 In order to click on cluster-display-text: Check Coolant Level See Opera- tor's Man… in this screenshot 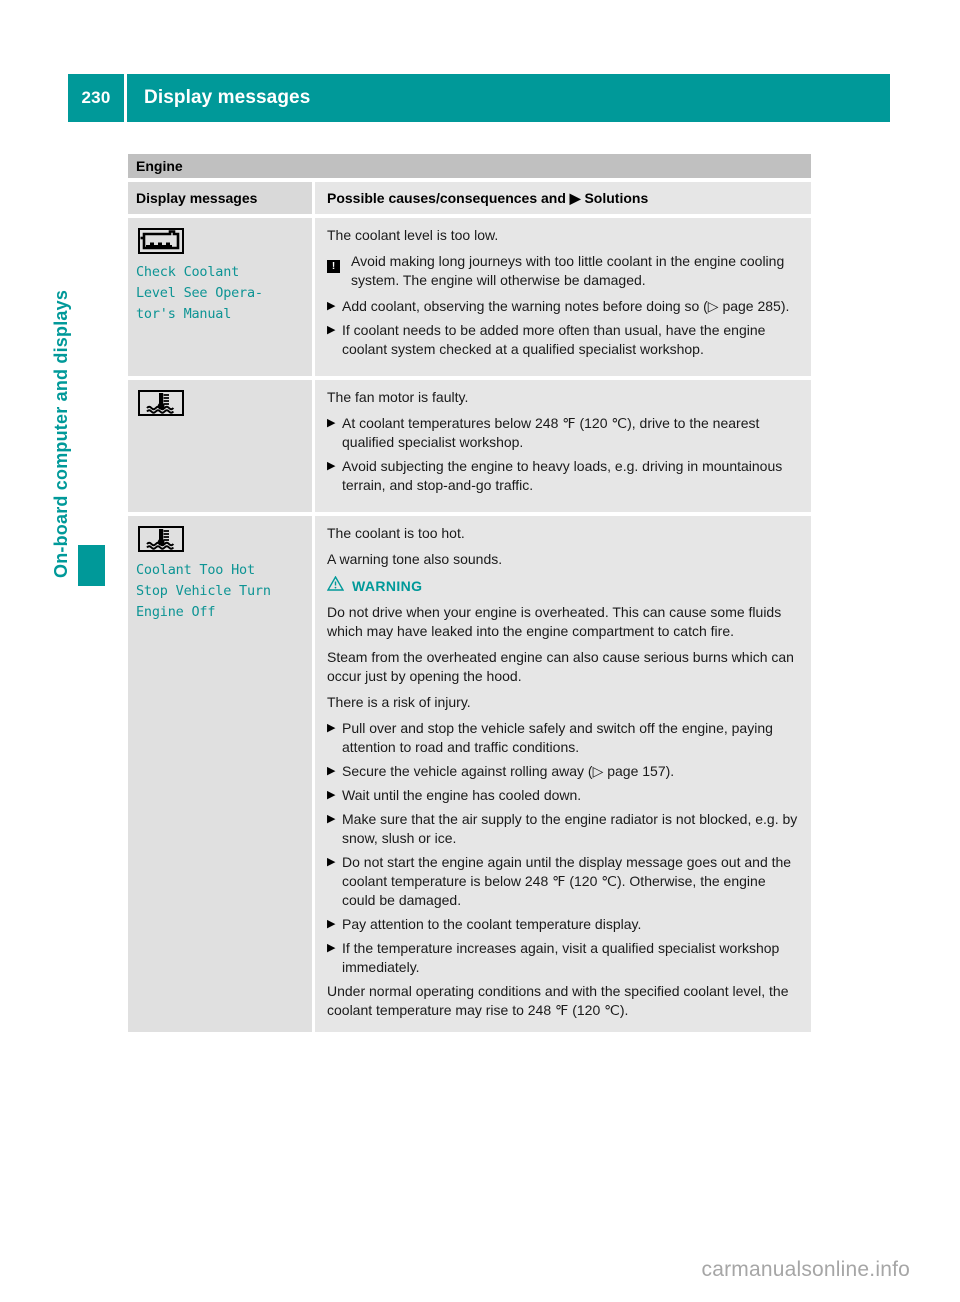, I will do `click(199, 293)`.